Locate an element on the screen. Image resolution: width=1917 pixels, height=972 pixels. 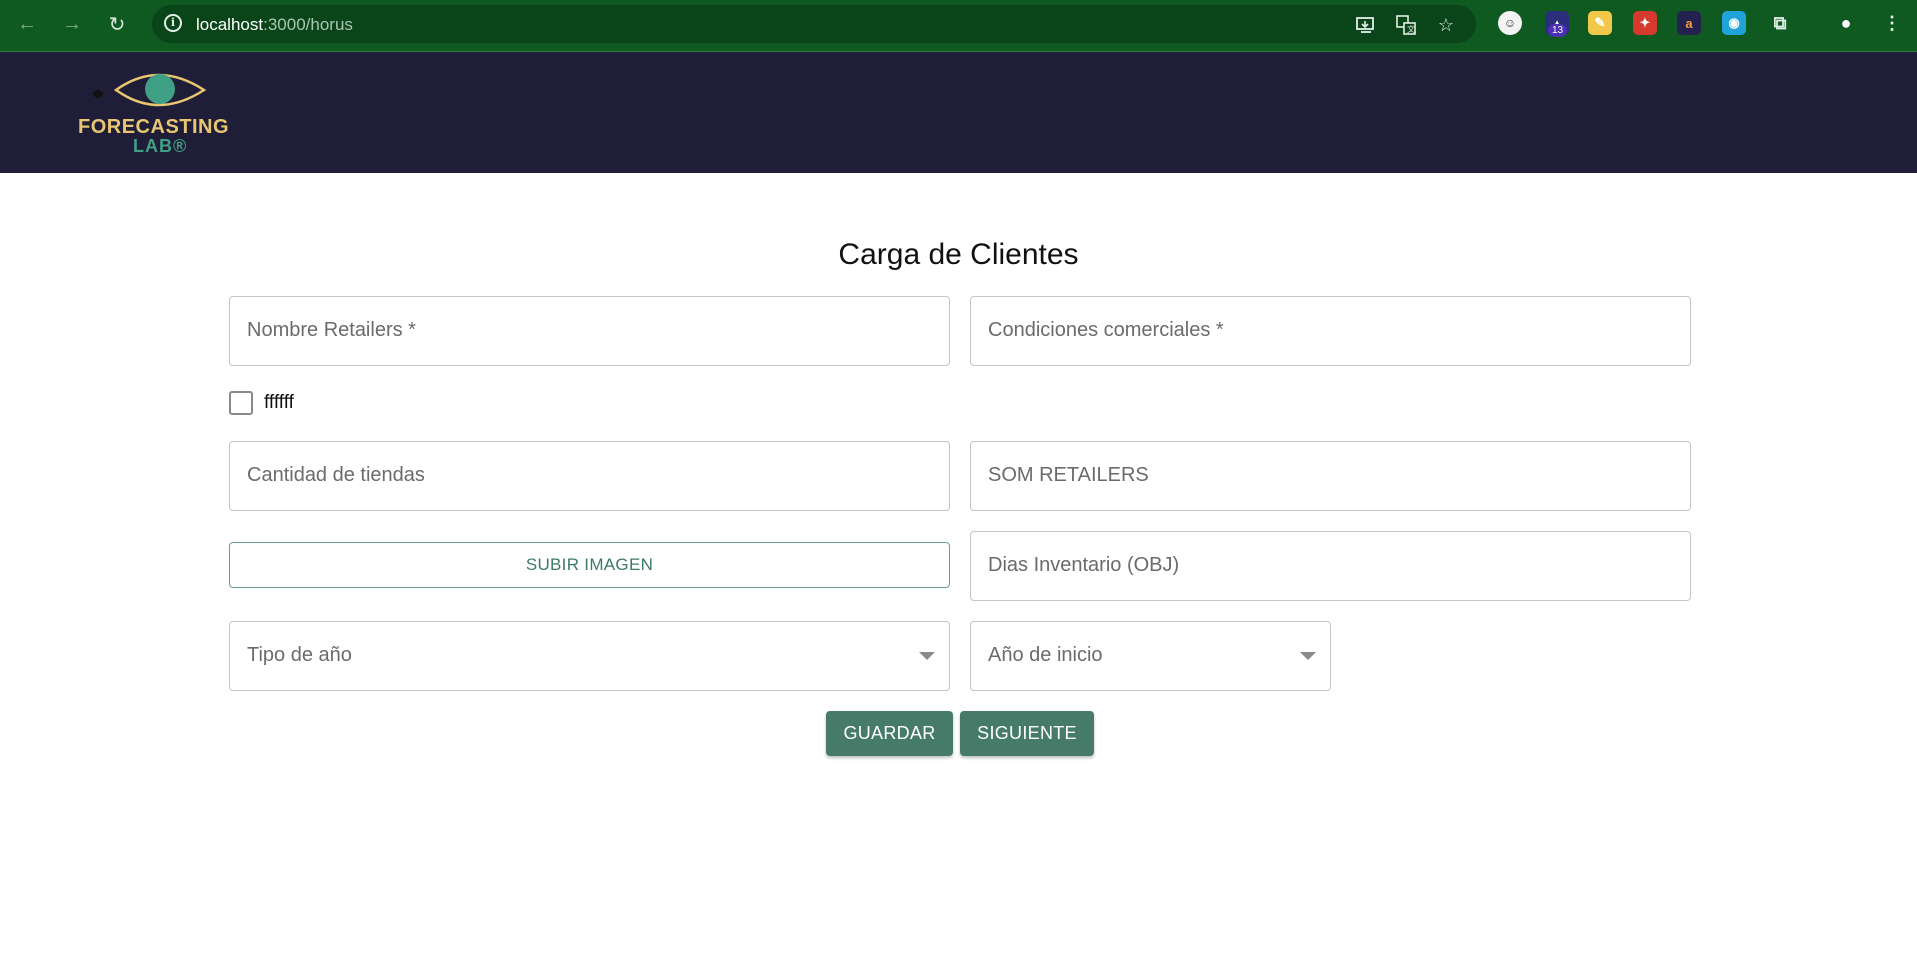
logo-text-lab: LAB® is located at coordinates (160, 146).